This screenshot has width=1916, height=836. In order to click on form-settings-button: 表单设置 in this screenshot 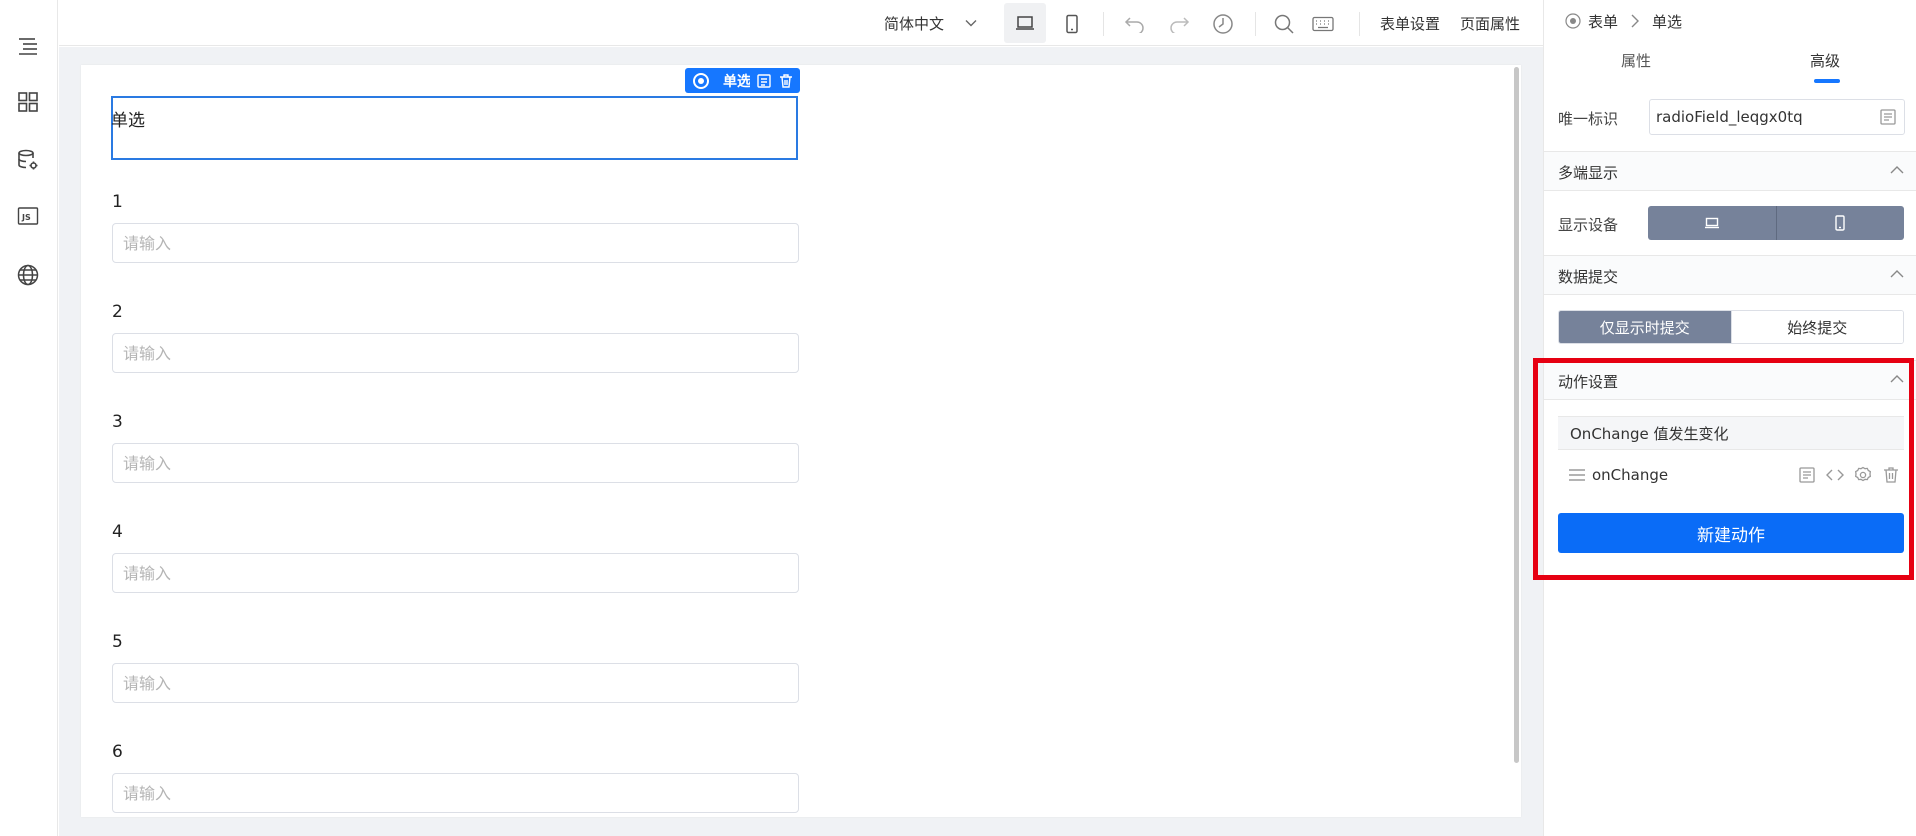, I will do `click(1410, 23)`.